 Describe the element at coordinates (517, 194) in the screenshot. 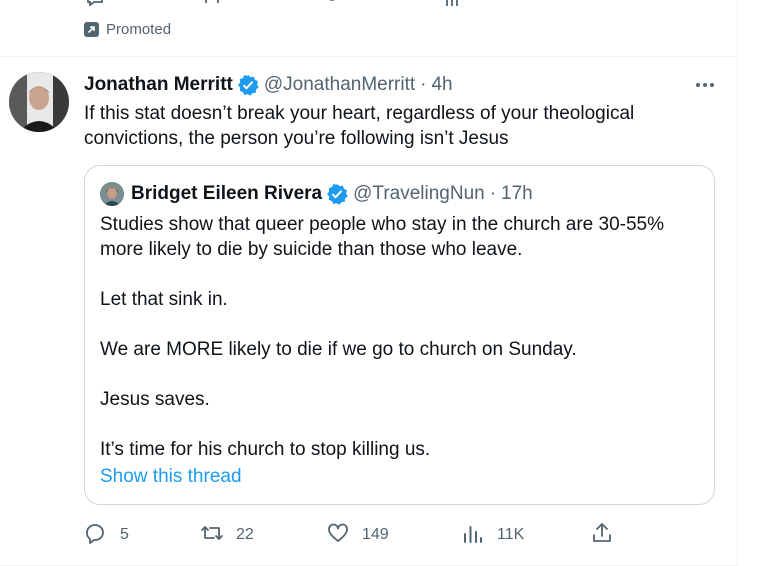

I see `quote-time: 17h` at that location.